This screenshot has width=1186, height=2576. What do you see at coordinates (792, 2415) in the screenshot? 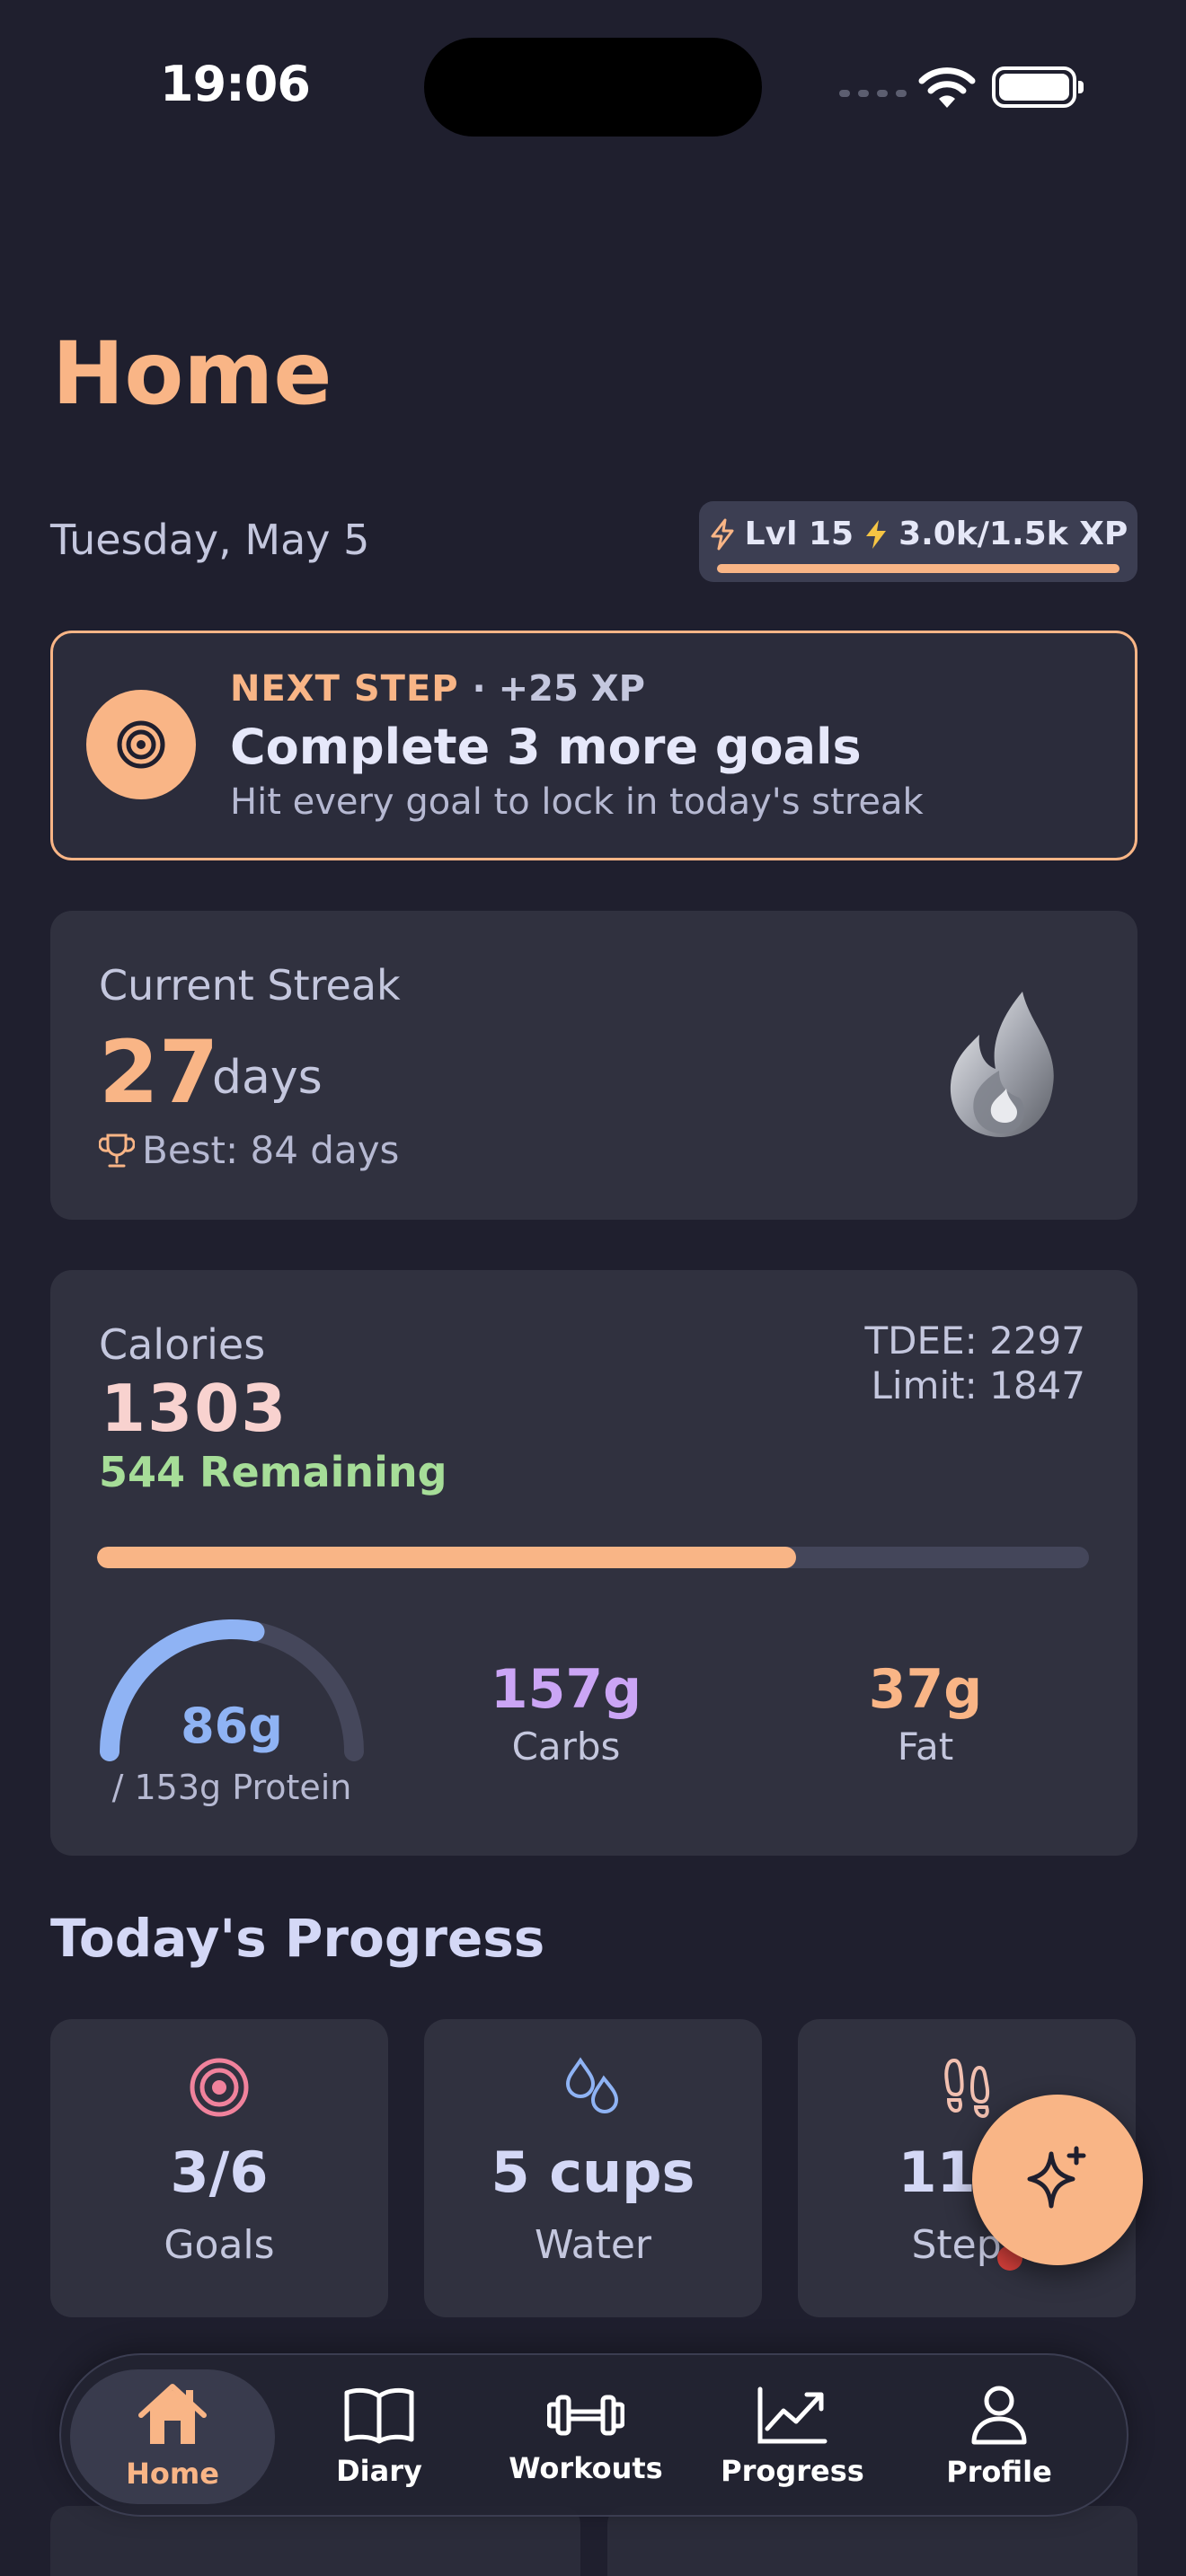
I see `chart-icon` at bounding box center [792, 2415].